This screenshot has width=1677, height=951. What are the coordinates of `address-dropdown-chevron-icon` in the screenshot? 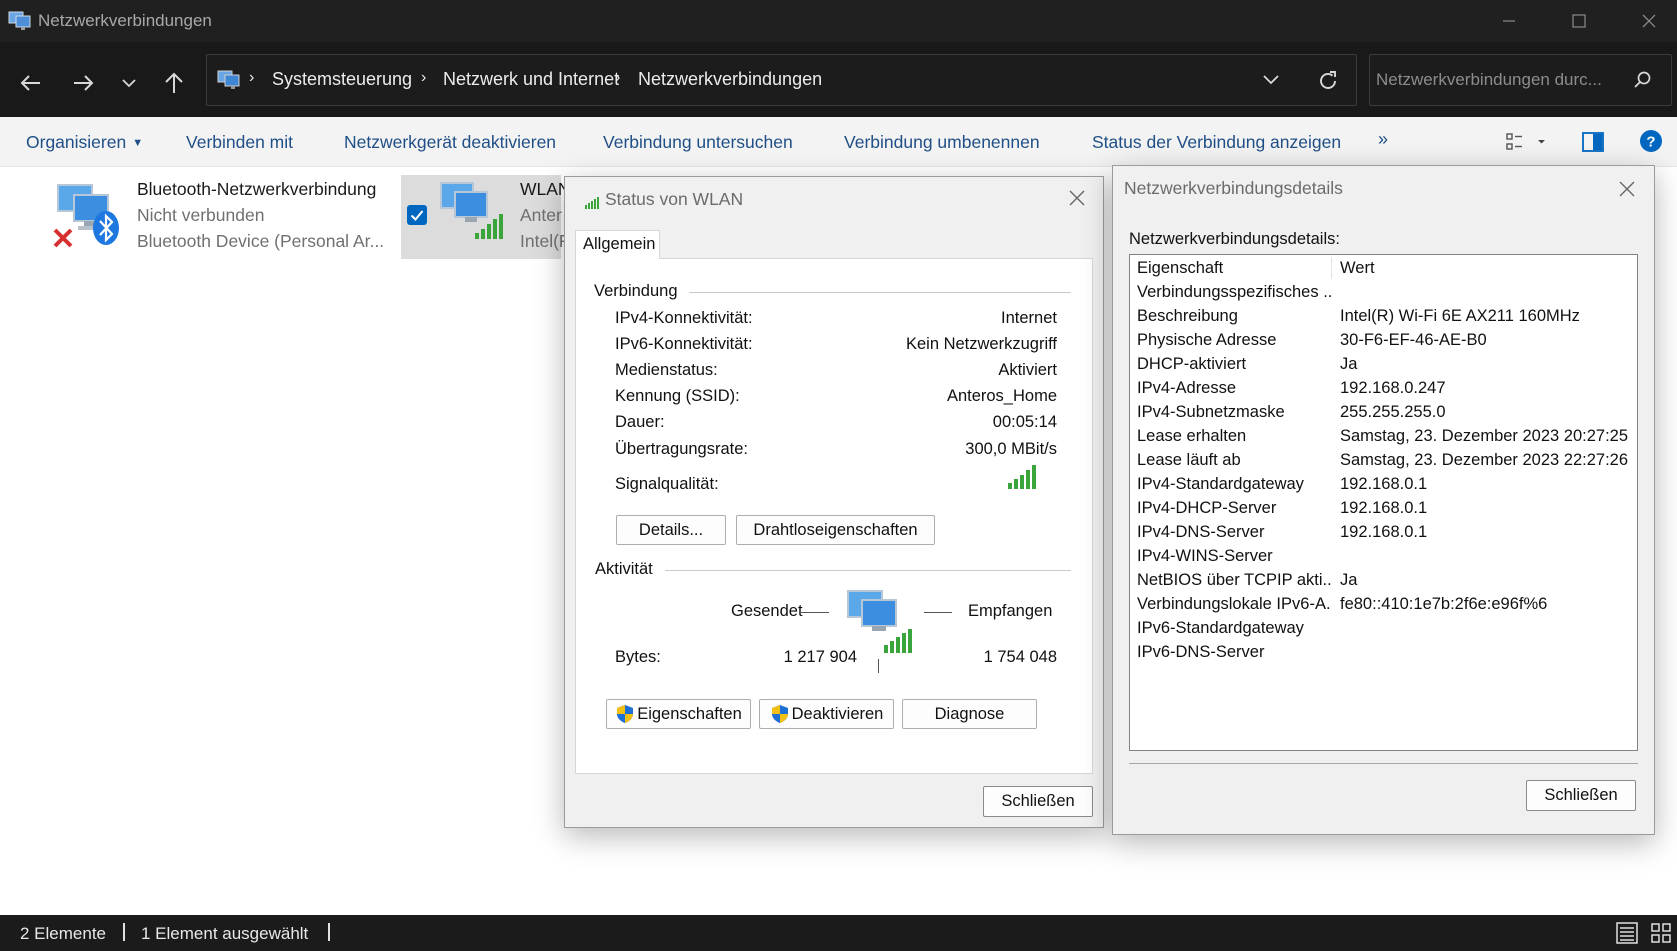 It's located at (1271, 80).